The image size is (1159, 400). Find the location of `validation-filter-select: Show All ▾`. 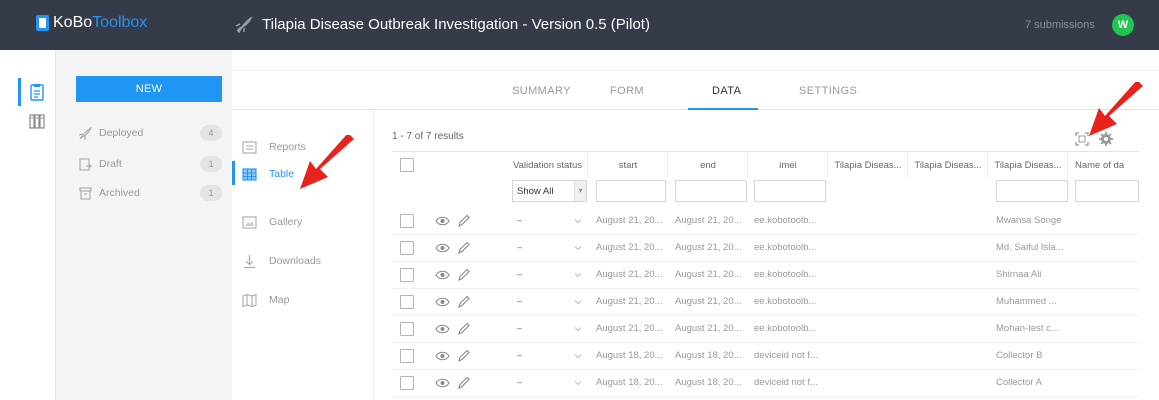

validation-filter-select: Show All ▾ is located at coordinates (549, 191).